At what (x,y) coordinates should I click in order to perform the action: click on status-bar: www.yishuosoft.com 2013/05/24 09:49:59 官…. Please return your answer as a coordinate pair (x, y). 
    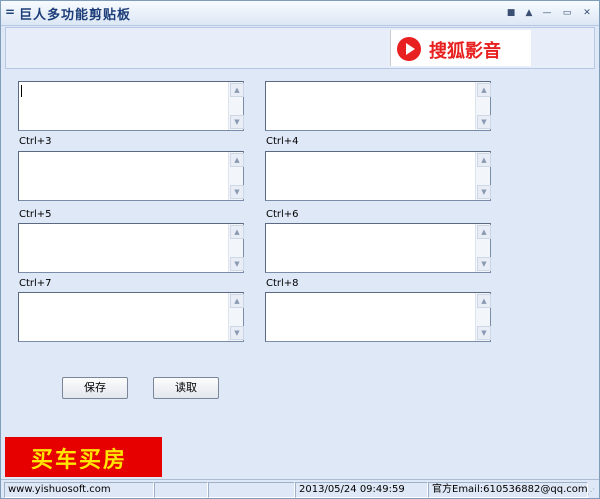
    Looking at the image, I should click on (300, 488).